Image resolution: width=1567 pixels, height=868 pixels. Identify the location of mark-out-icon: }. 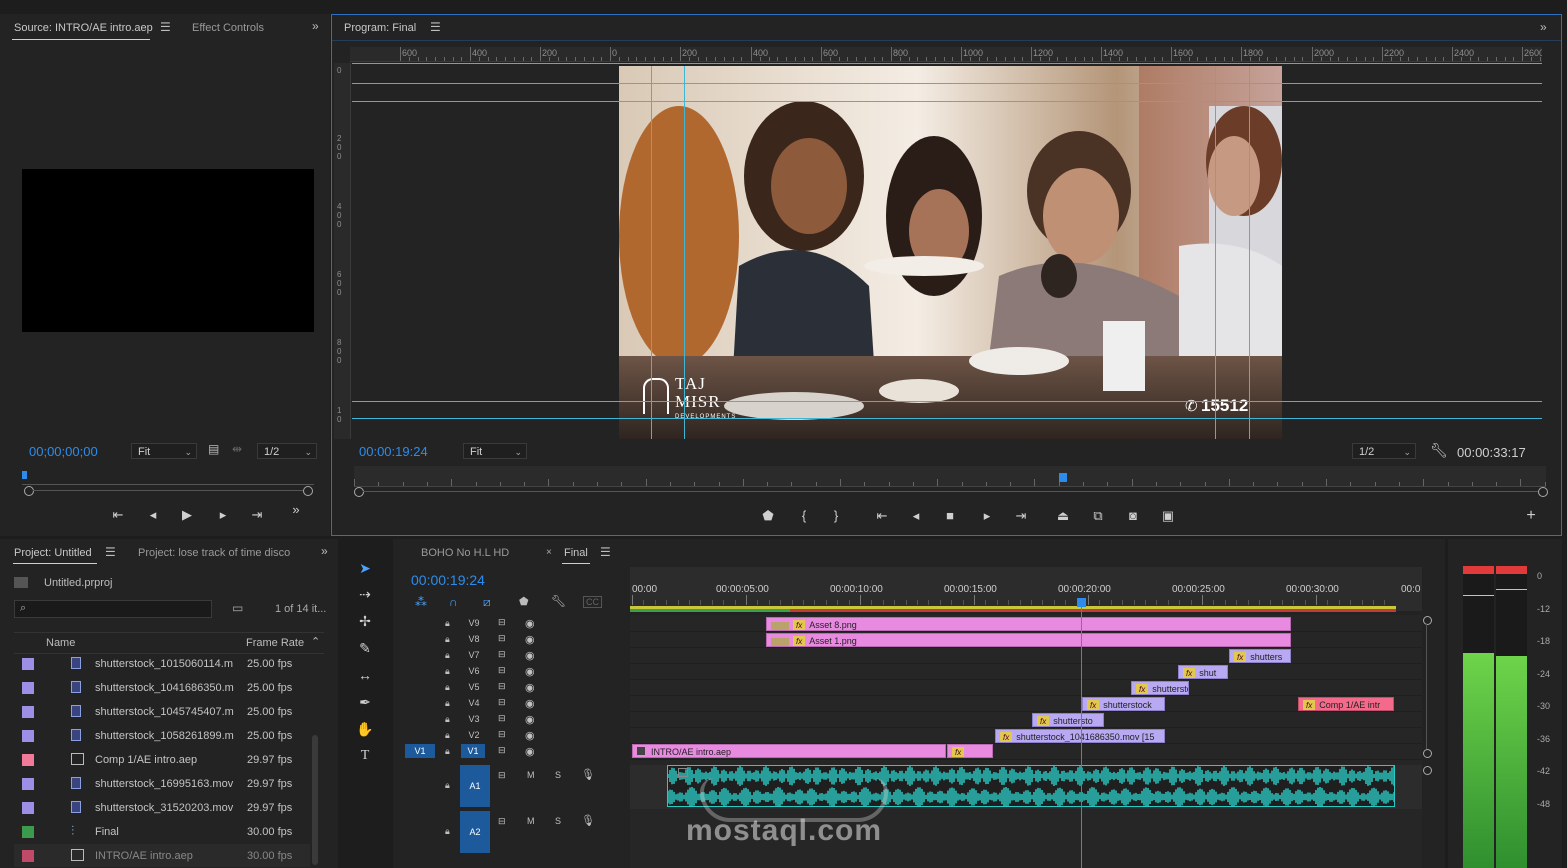
(836, 516).